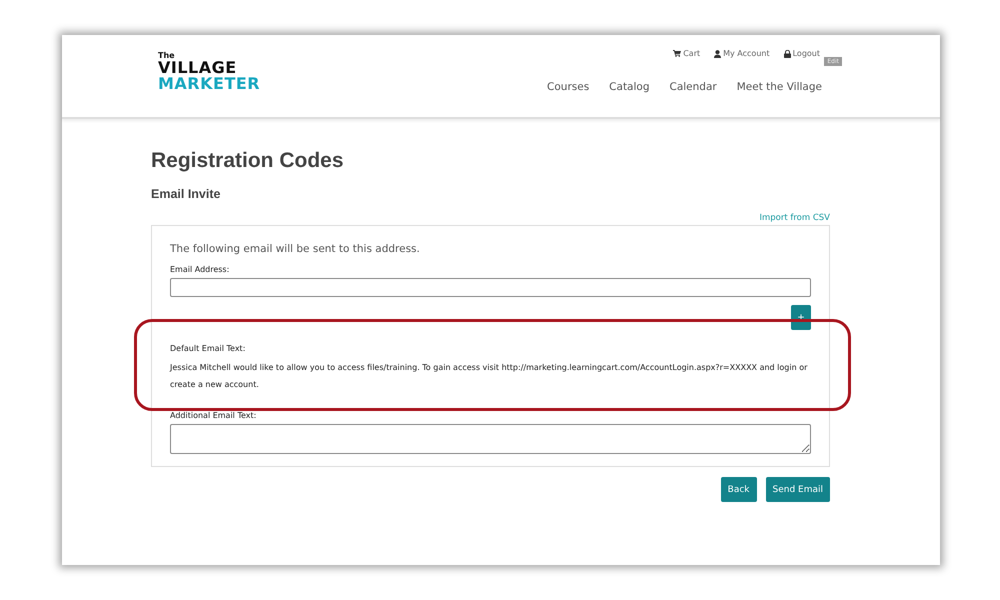 This screenshot has height=600, width=1000. What do you see at coordinates (209, 72) in the screenshot?
I see `logo: The VILLAGE MARKETER` at bounding box center [209, 72].